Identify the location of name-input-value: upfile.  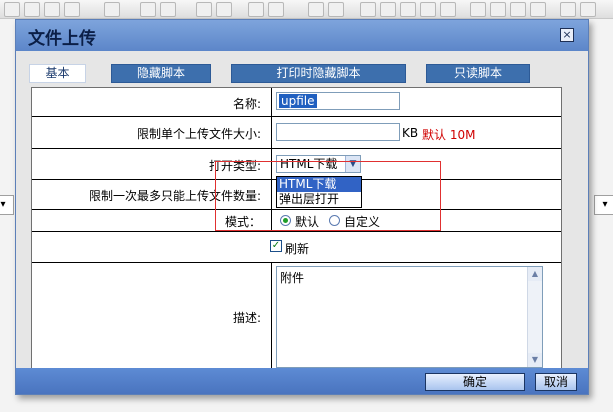
(298, 101).